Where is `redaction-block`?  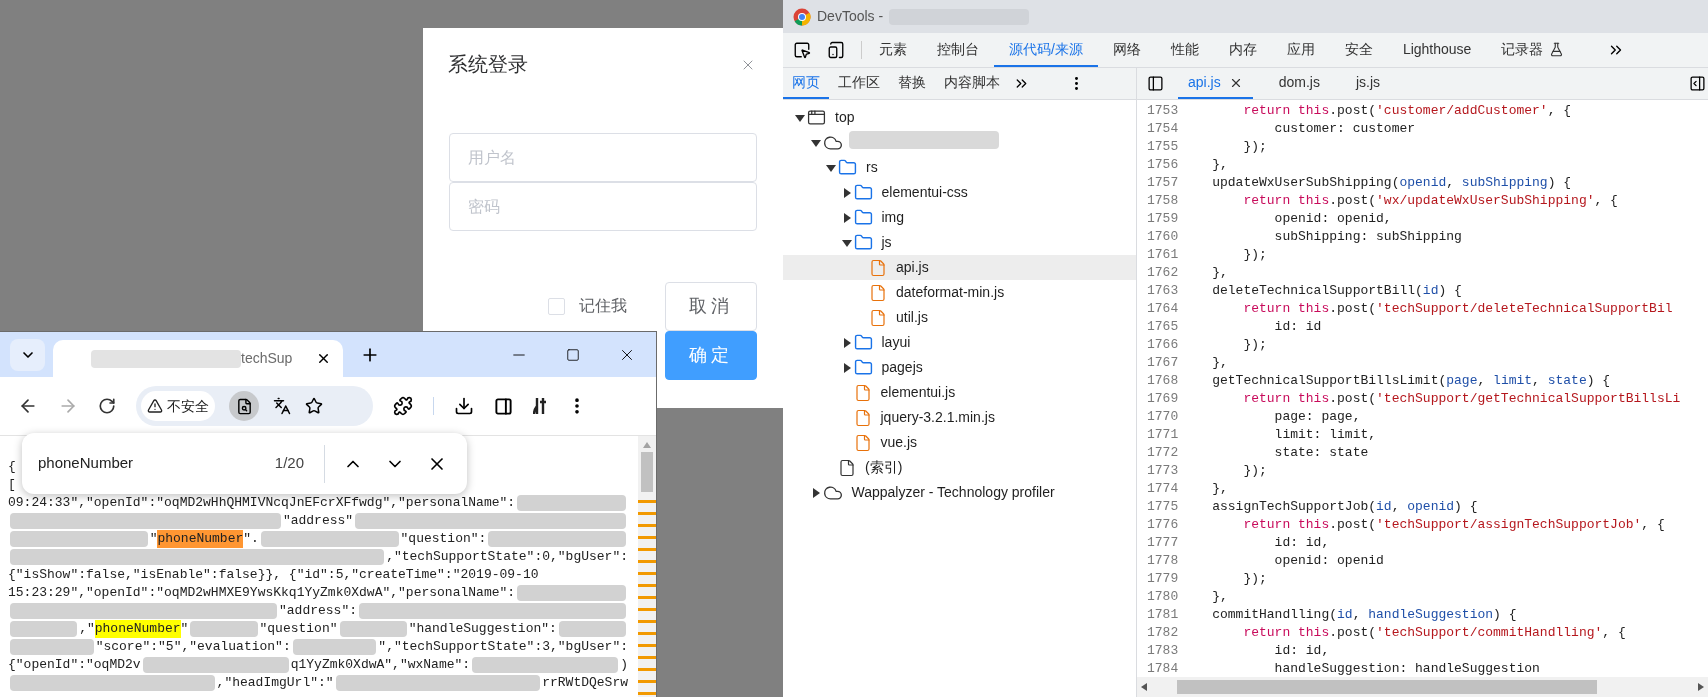
redaction-block is located at coordinates (224, 629).